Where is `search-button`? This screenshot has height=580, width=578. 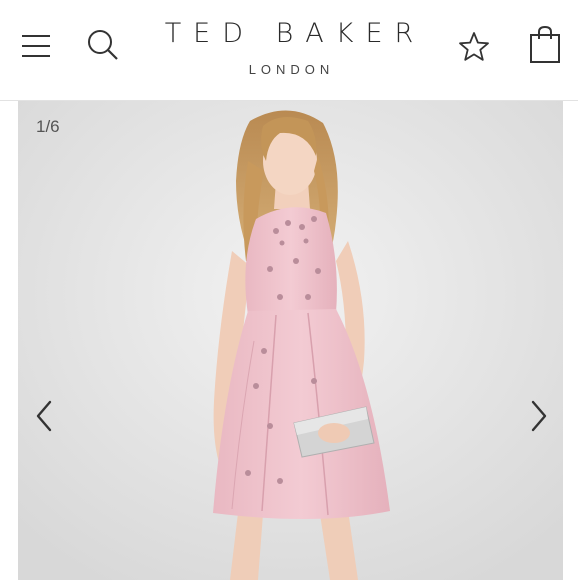
search-button is located at coordinates (103, 45).